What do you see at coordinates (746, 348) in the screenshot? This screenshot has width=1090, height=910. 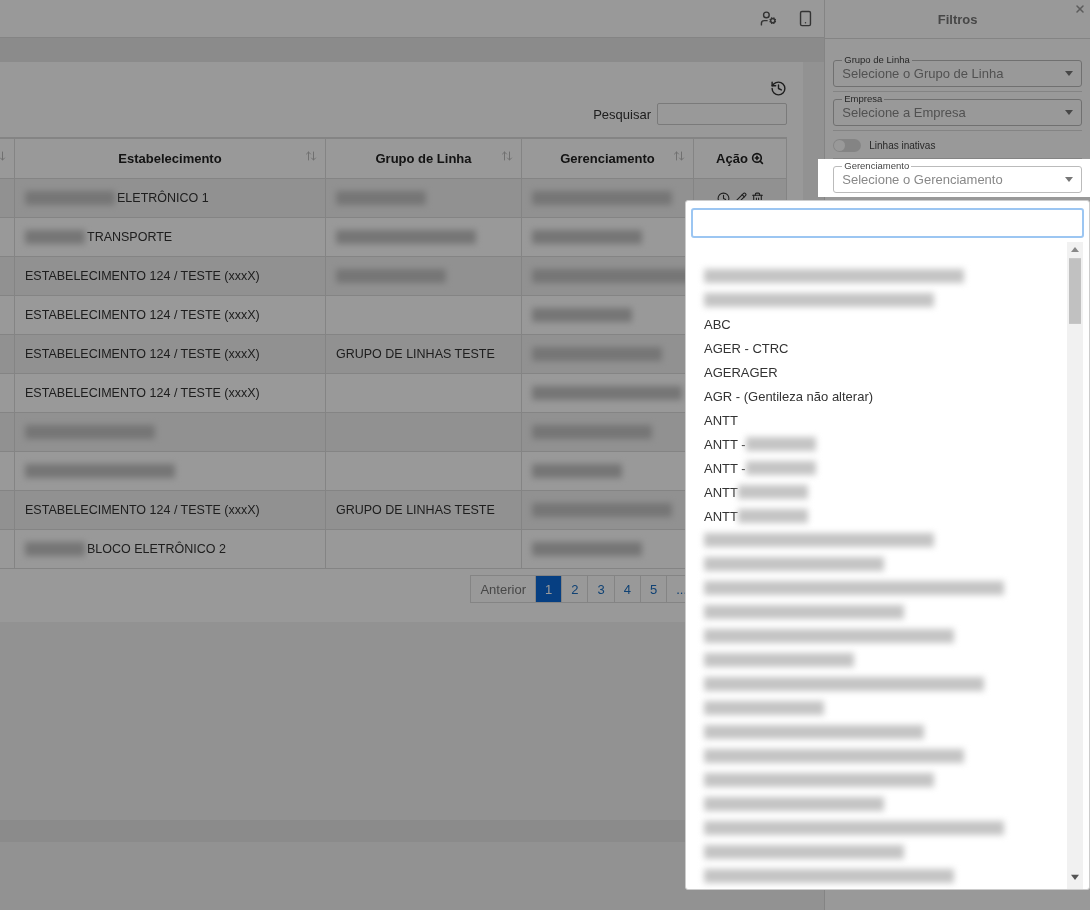 I see `dropdown-option: AGER - CTRC` at bounding box center [746, 348].